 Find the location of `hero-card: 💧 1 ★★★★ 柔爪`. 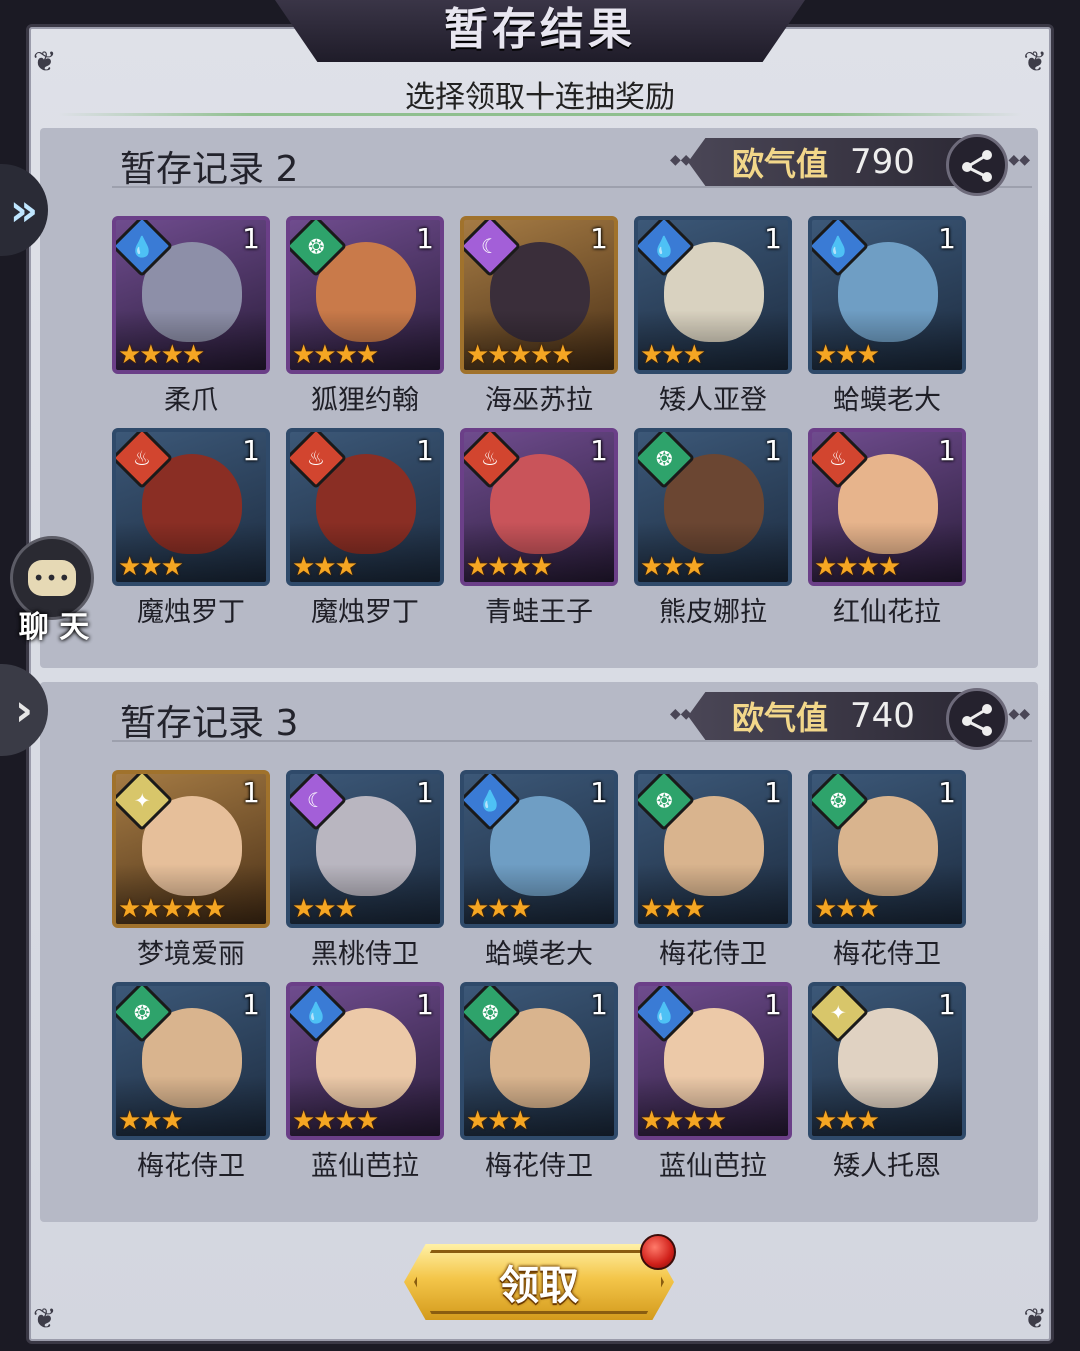

hero-card: 💧 1 ★★★★ 柔爪 is located at coordinates (191, 320).